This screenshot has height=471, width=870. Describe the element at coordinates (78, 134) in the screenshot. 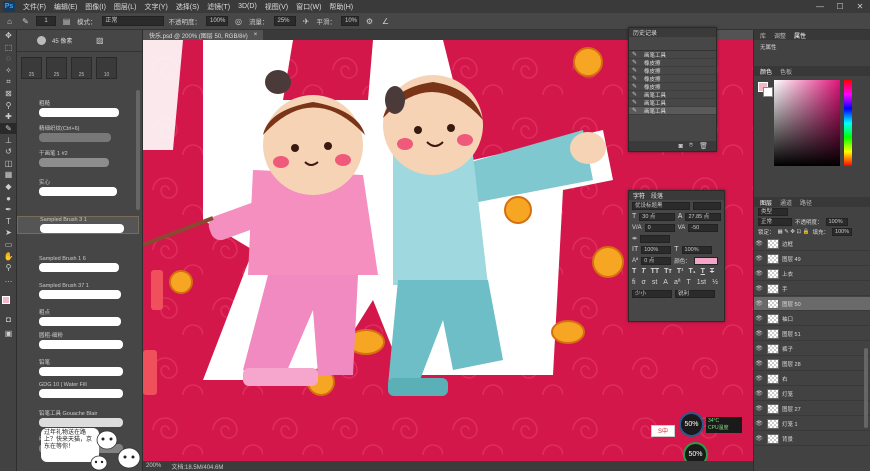

I see `brush-preset-item: 精细织纹(Ctrl+6)` at that location.